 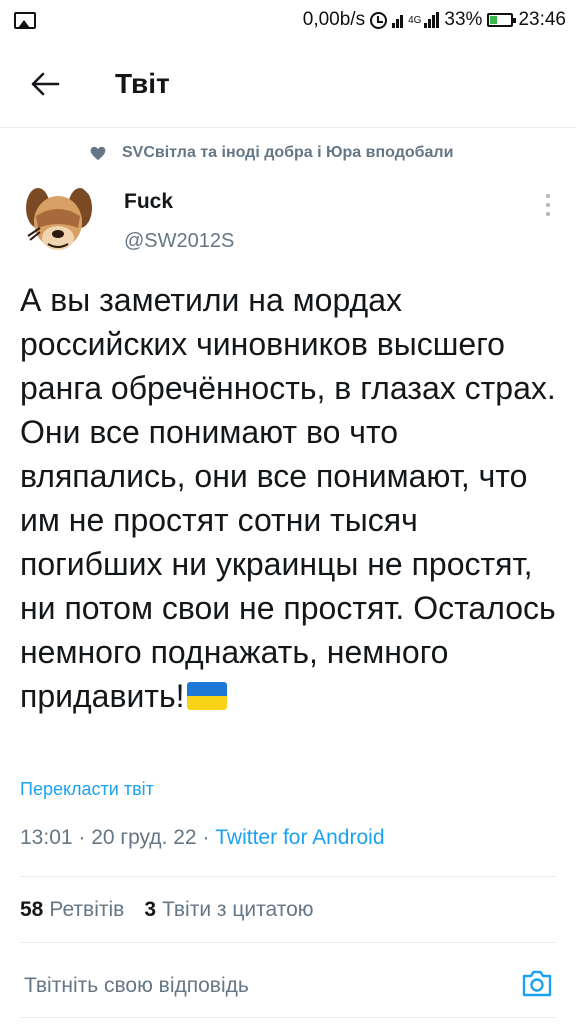 I want to click on social-context: SVСвітла та іноді добра і Юра вподобали, so click(x=323, y=153).